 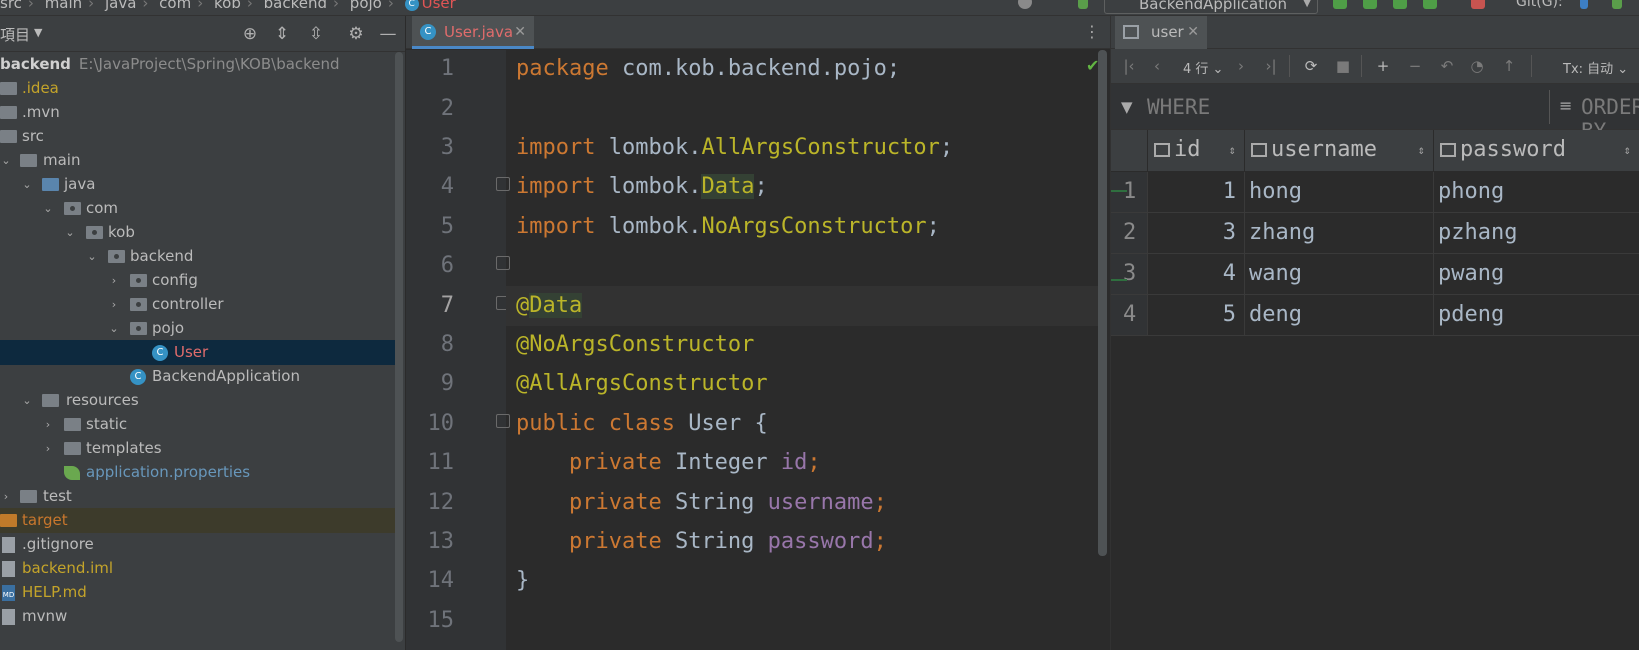 What do you see at coordinates (1536, 192) in the screenshot?
I see `cell-password: phong` at bounding box center [1536, 192].